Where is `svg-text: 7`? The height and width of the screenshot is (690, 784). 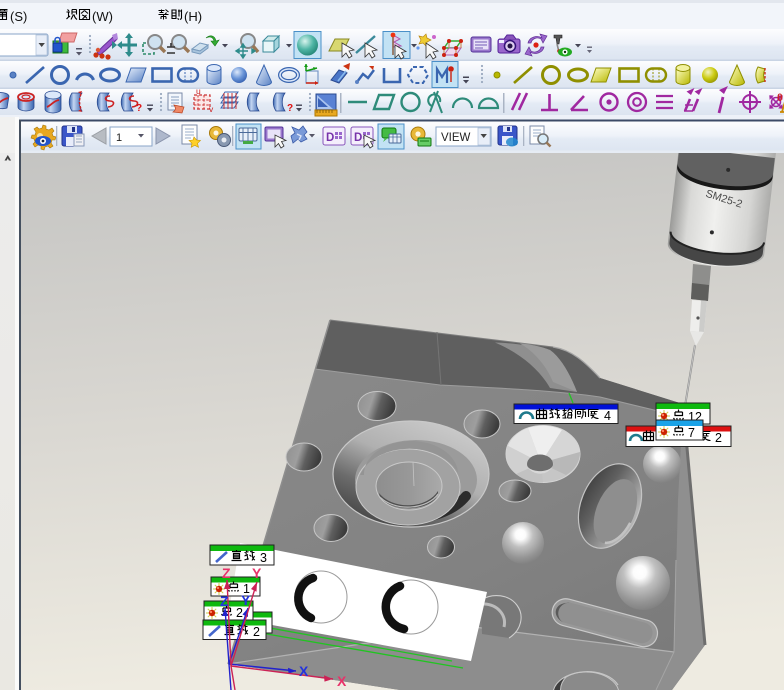
svg-text: 7 is located at coordinates (691, 433).